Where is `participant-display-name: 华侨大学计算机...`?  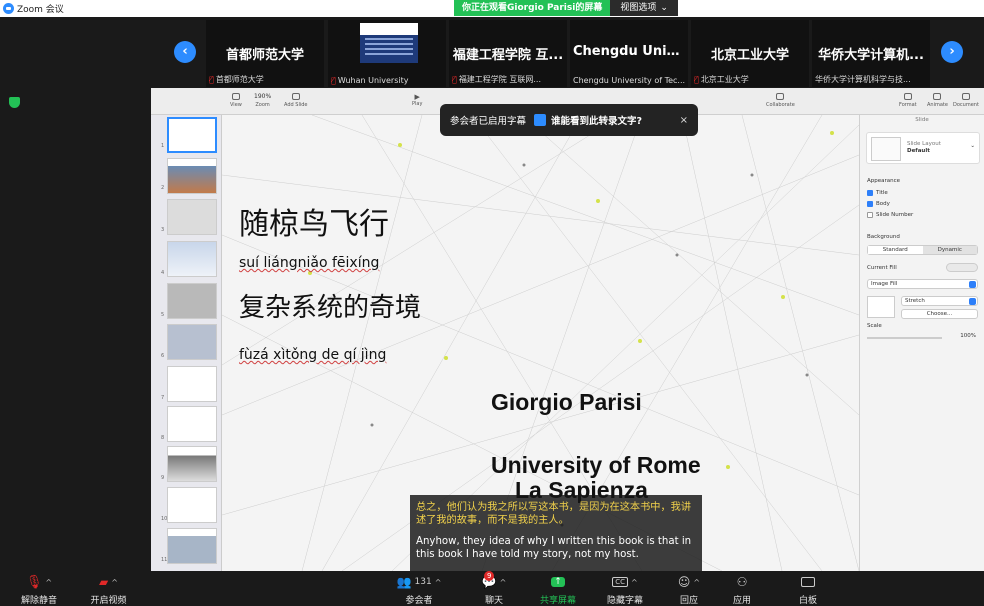
participant-display-name: 华侨大学计算机... is located at coordinates (871, 55).